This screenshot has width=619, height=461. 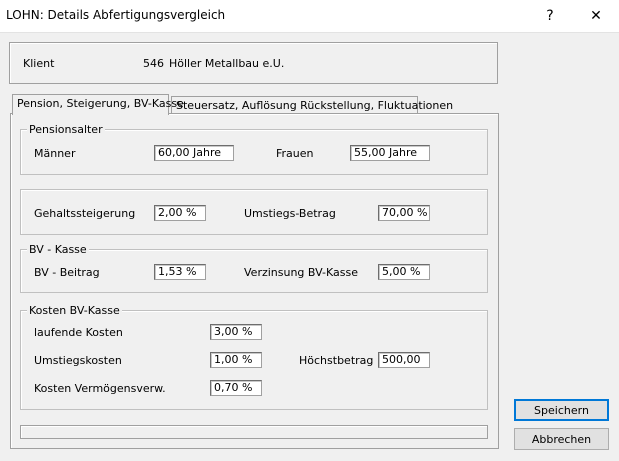 What do you see at coordinates (194, 153) in the screenshot?
I see `men-age-input: 60,00 Jahre` at bounding box center [194, 153].